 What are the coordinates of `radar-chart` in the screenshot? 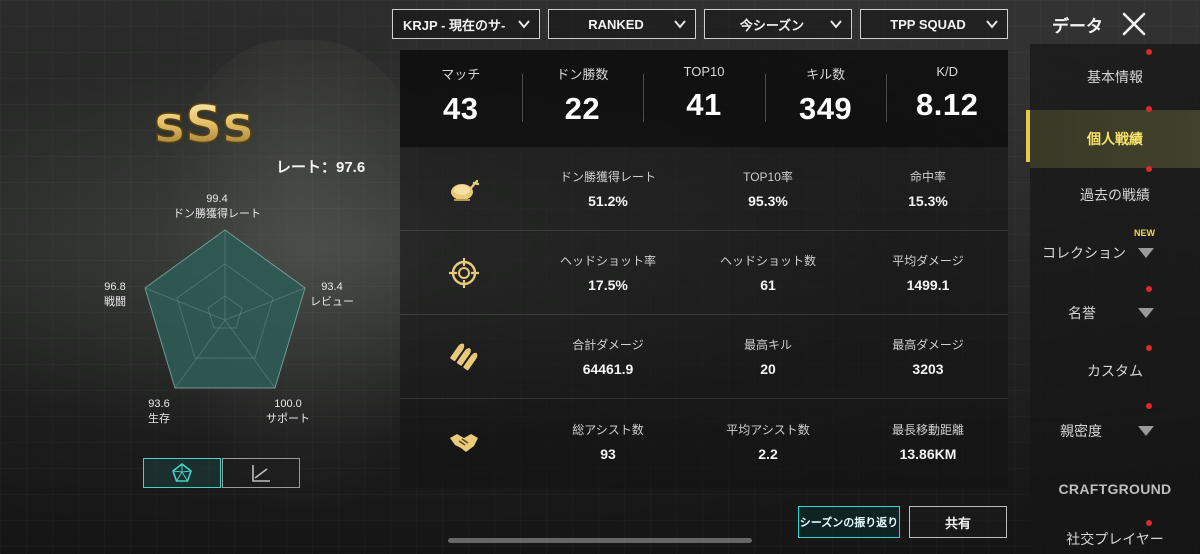 It's located at (225, 309).